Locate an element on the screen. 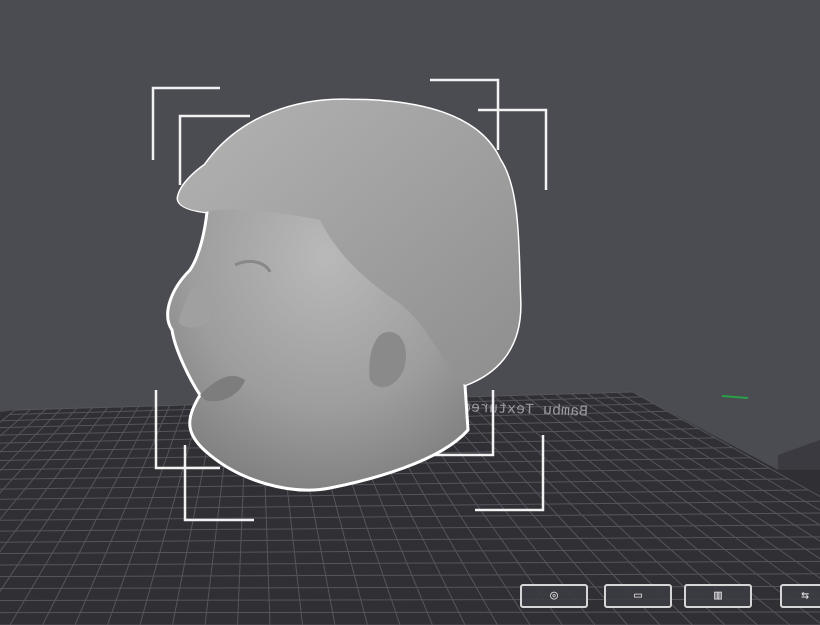 The image size is (820, 625). object-icon: ▭ is located at coordinates (638, 595).